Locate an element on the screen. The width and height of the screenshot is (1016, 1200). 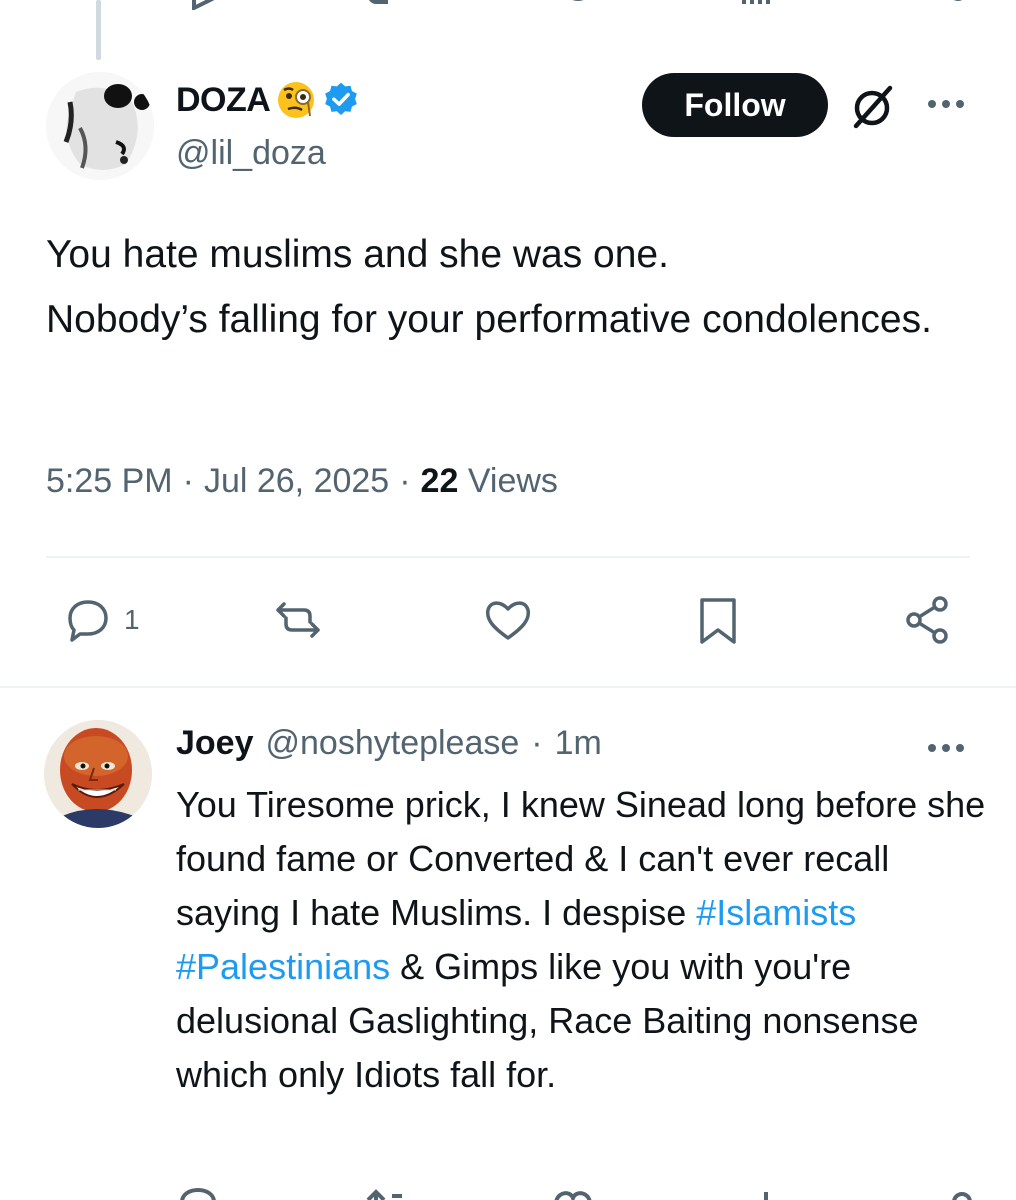
like-button is located at coordinates (508, 620).